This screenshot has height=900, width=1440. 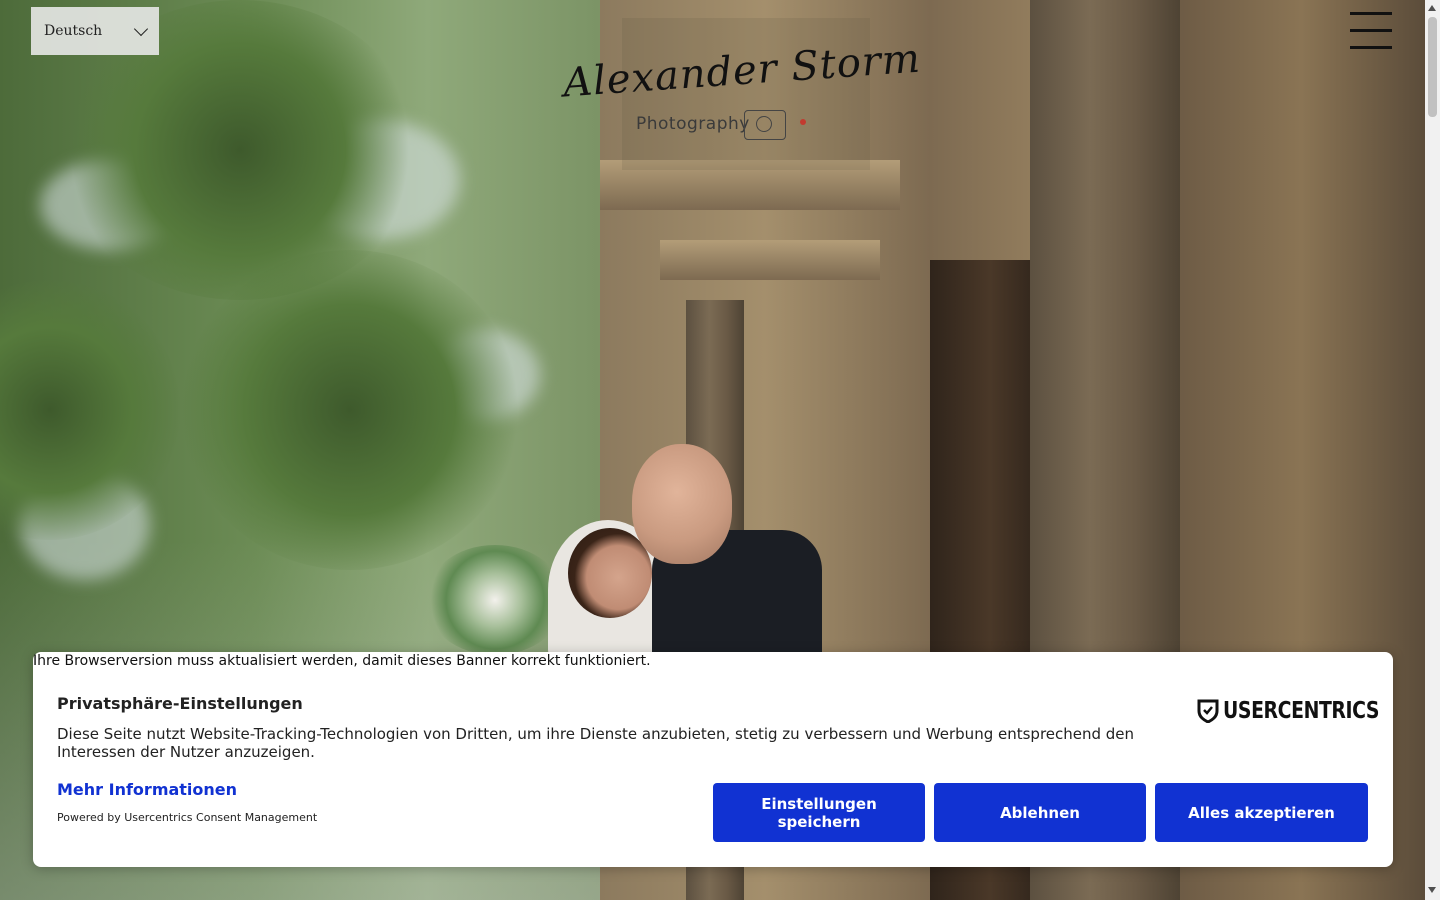 What do you see at coordinates (180, 703) in the screenshot?
I see `consent-title: Privatsphäre-Einstellungen` at bounding box center [180, 703].